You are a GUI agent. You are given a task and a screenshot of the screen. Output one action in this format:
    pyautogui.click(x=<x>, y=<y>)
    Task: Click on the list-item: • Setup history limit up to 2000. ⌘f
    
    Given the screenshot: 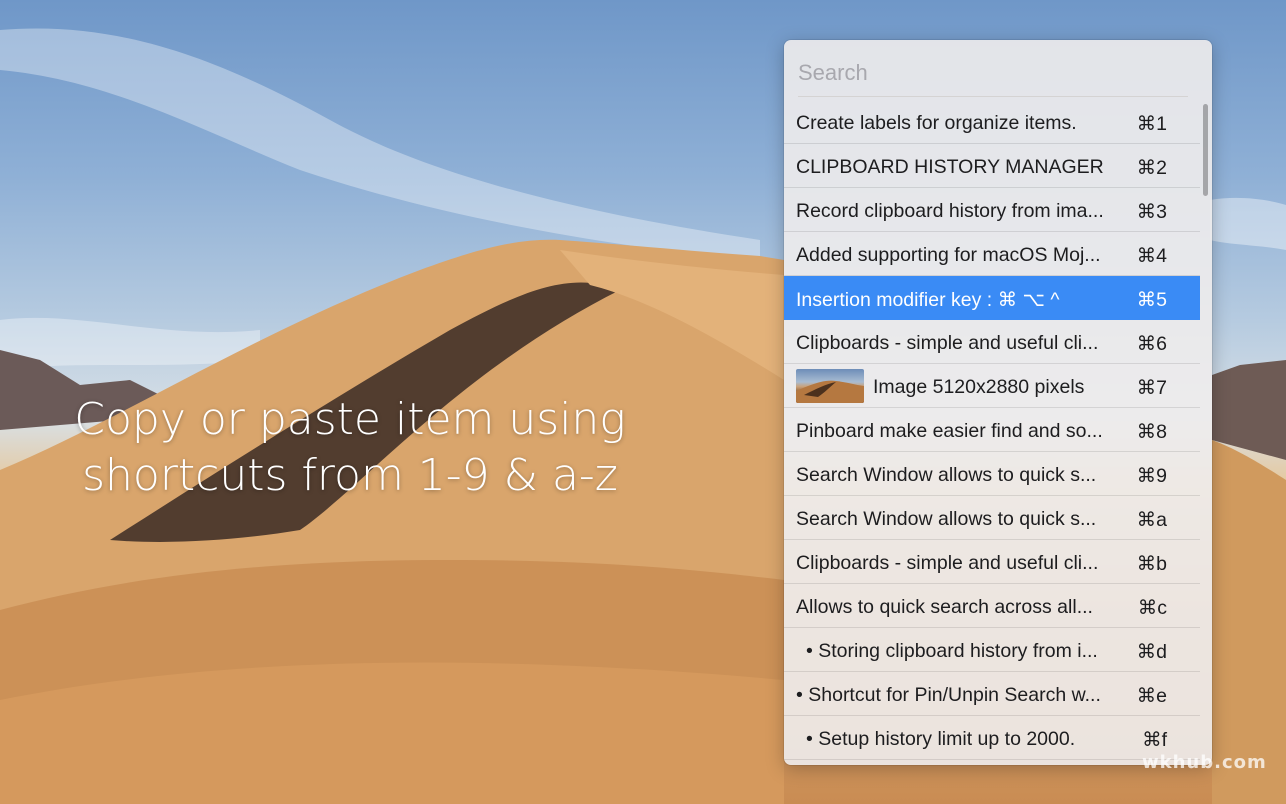 What is the action you would take?
    pyautogui.click(x=992, y=738)
    